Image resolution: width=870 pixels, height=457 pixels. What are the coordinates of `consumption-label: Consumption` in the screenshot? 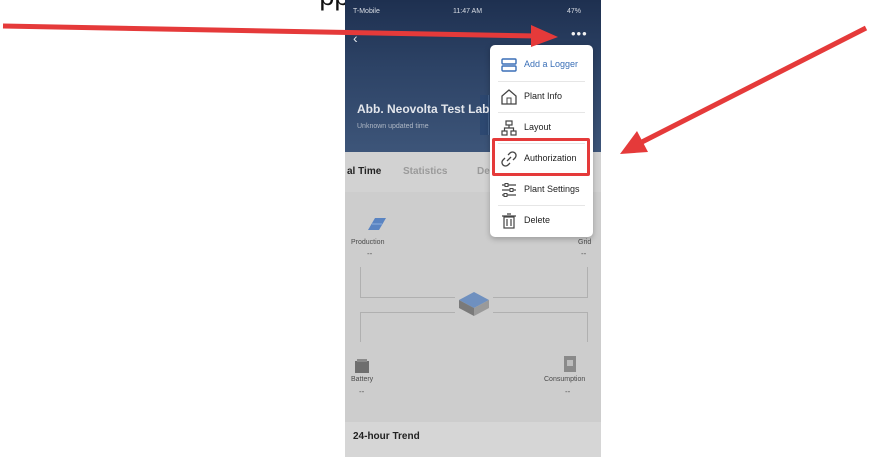 It's located at (565, 379).